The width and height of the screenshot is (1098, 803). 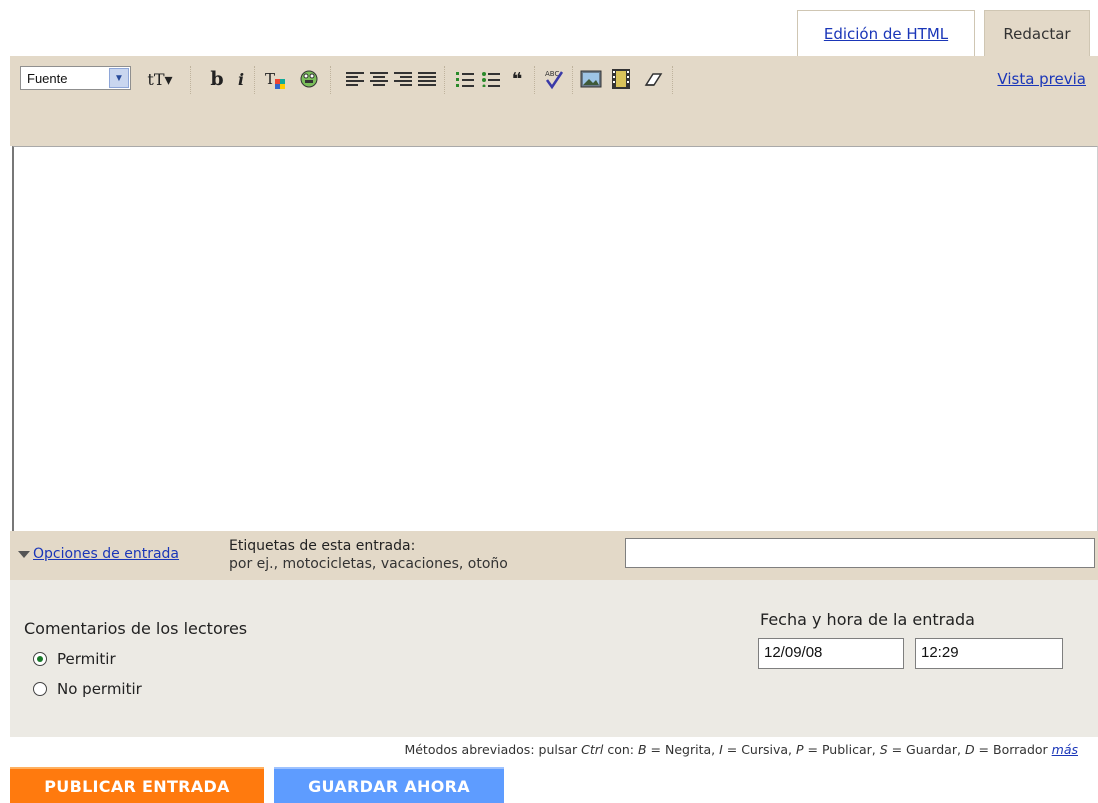 I want to click on bold-icon: b, so click(x=217, y=79).